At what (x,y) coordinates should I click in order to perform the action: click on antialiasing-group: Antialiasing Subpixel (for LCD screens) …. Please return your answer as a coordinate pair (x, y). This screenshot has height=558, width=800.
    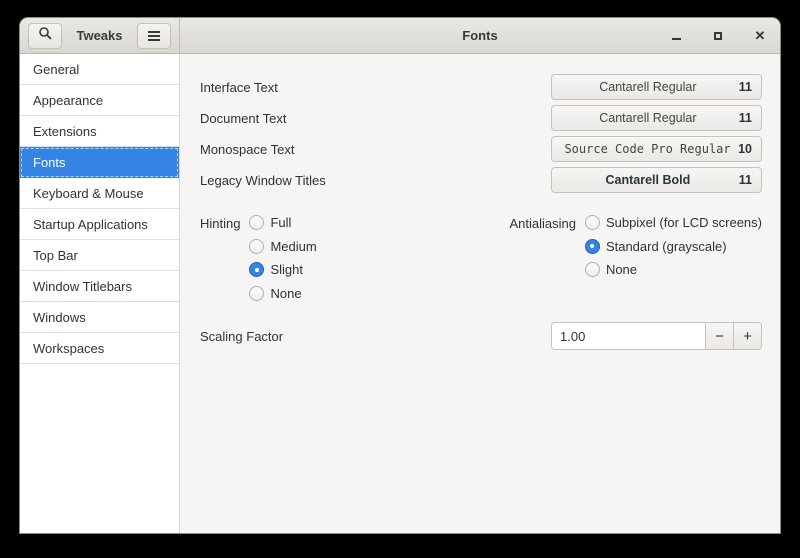
    Looking at the image, I should click on (635, 258).